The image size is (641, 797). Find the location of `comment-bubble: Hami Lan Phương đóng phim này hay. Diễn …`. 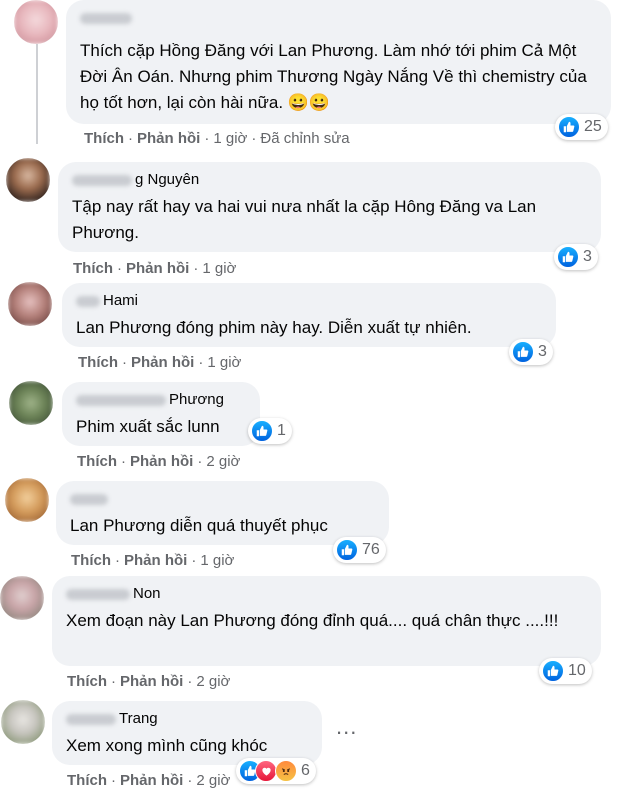

comment-bubble: Hami Lan Phương đóng phim này hay. Diễn … is located at coordinates (309, 315).